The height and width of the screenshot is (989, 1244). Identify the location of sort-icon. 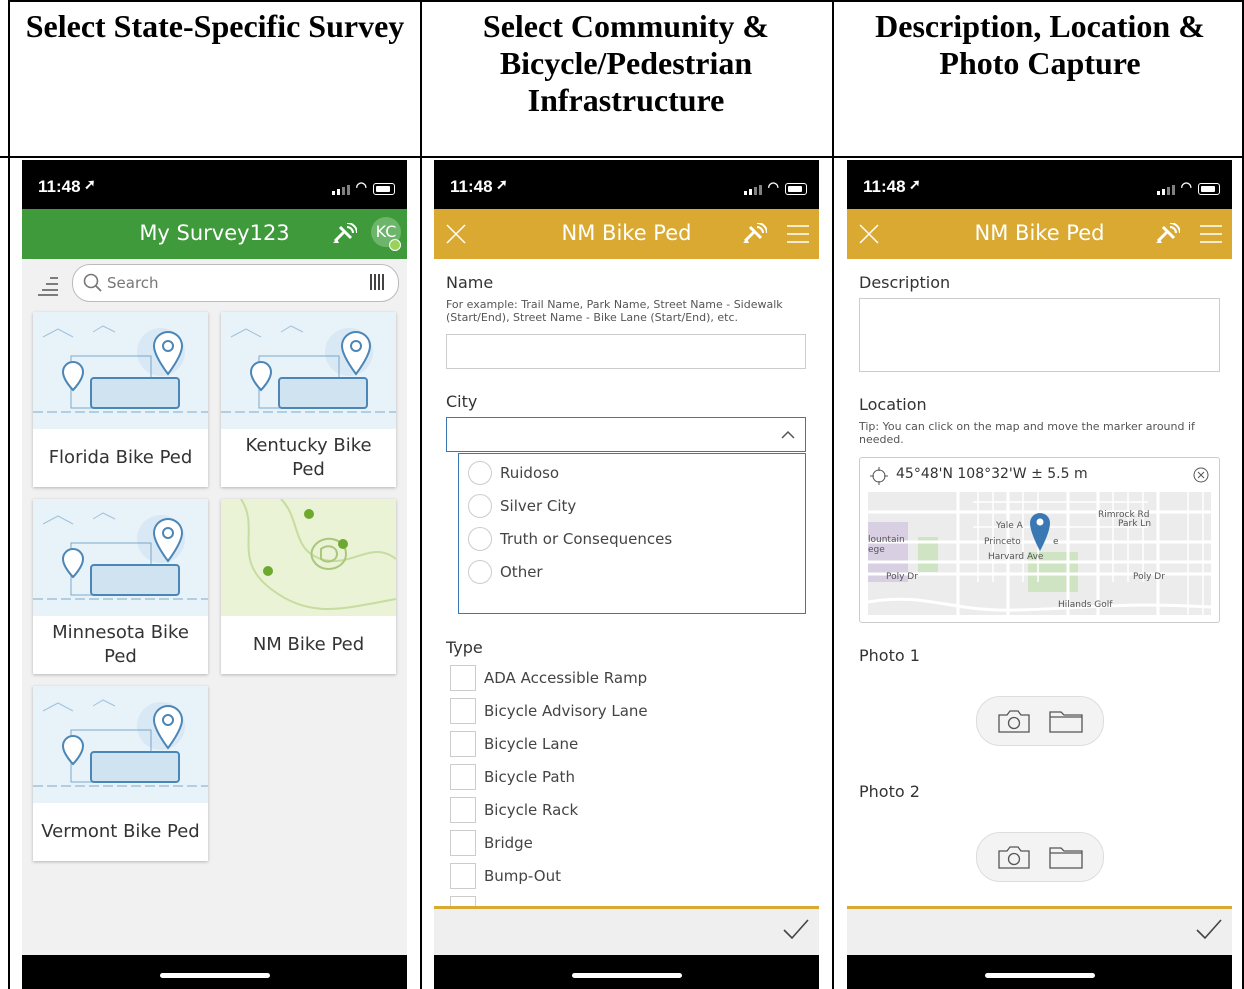
(48, 288).